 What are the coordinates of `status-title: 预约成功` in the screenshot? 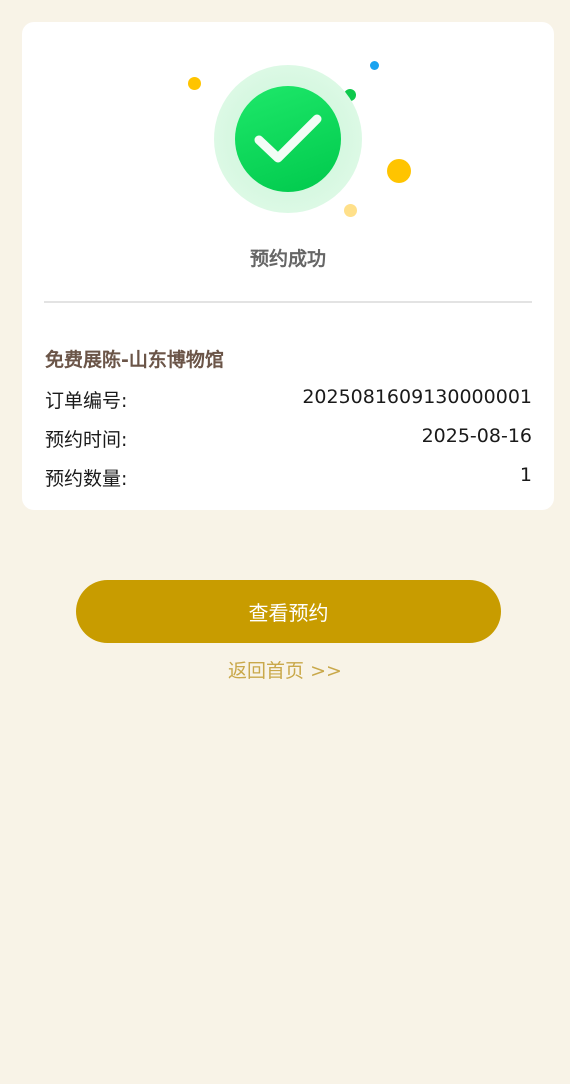 It's located at (287, 259).